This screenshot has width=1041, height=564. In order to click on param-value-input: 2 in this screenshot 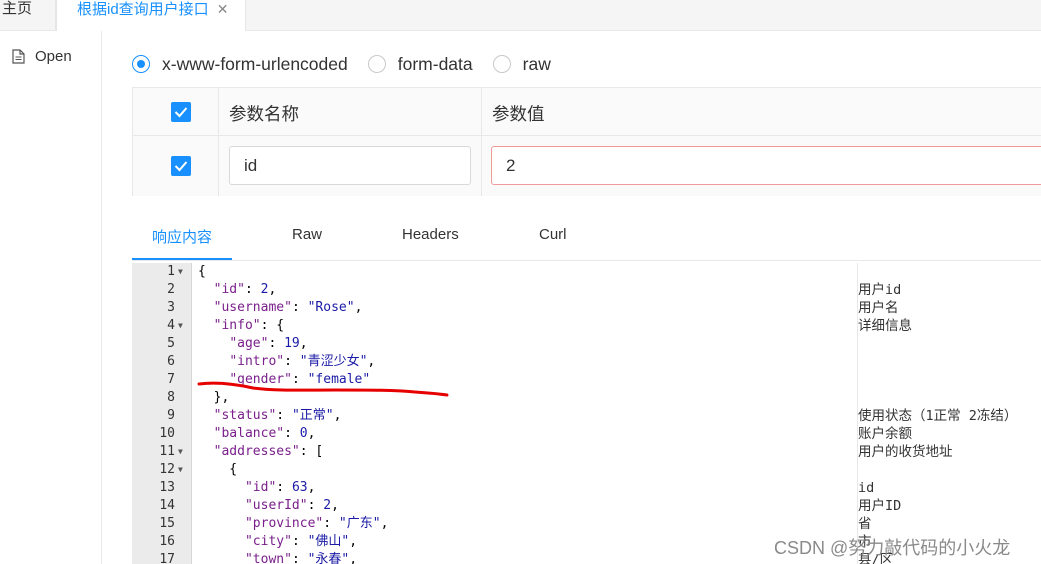, I will do `click(766, 165)`.